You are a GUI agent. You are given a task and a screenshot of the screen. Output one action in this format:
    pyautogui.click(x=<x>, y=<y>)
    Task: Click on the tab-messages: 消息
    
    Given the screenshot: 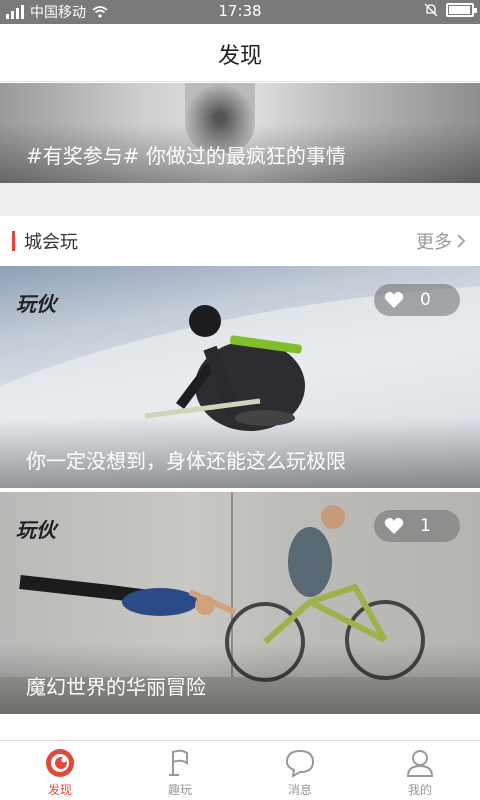 What is the action you would take?
    pyautogui.click(x=300, y=770)
    